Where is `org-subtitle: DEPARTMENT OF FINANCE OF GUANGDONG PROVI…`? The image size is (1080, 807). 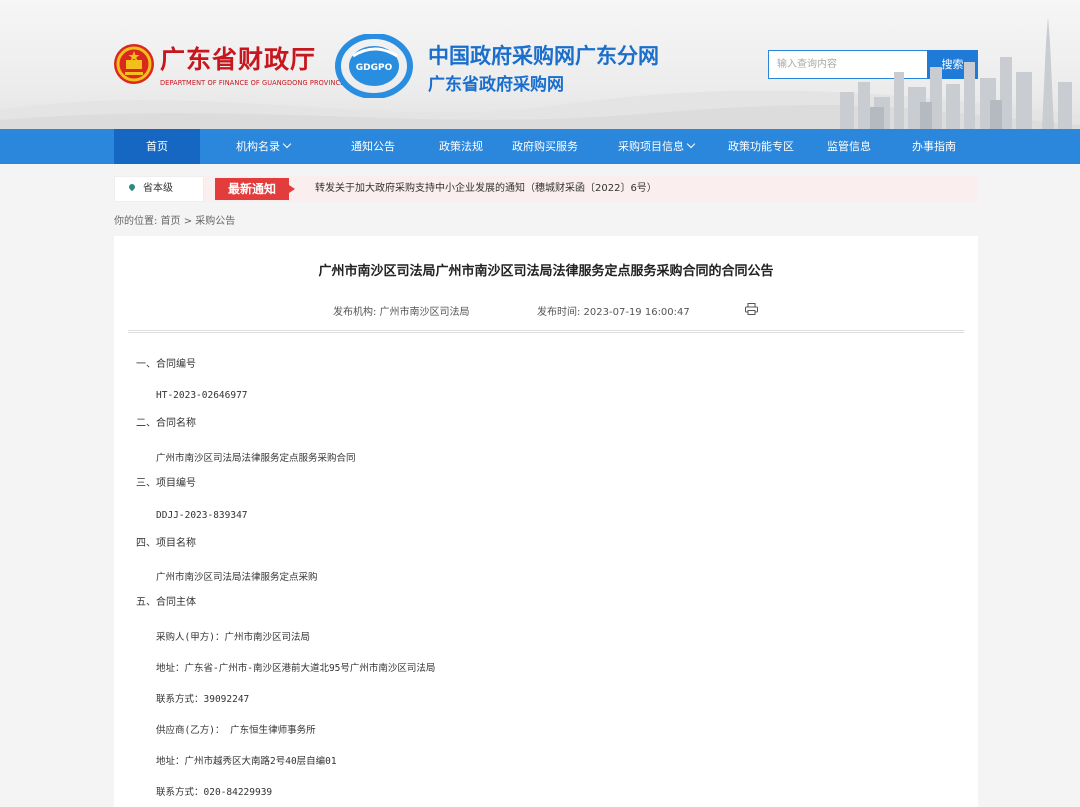 org-subtitle: DEPARTMENT OF FINANCE OF GUANGDONG PROVI… is located at coordinates (252, 83).